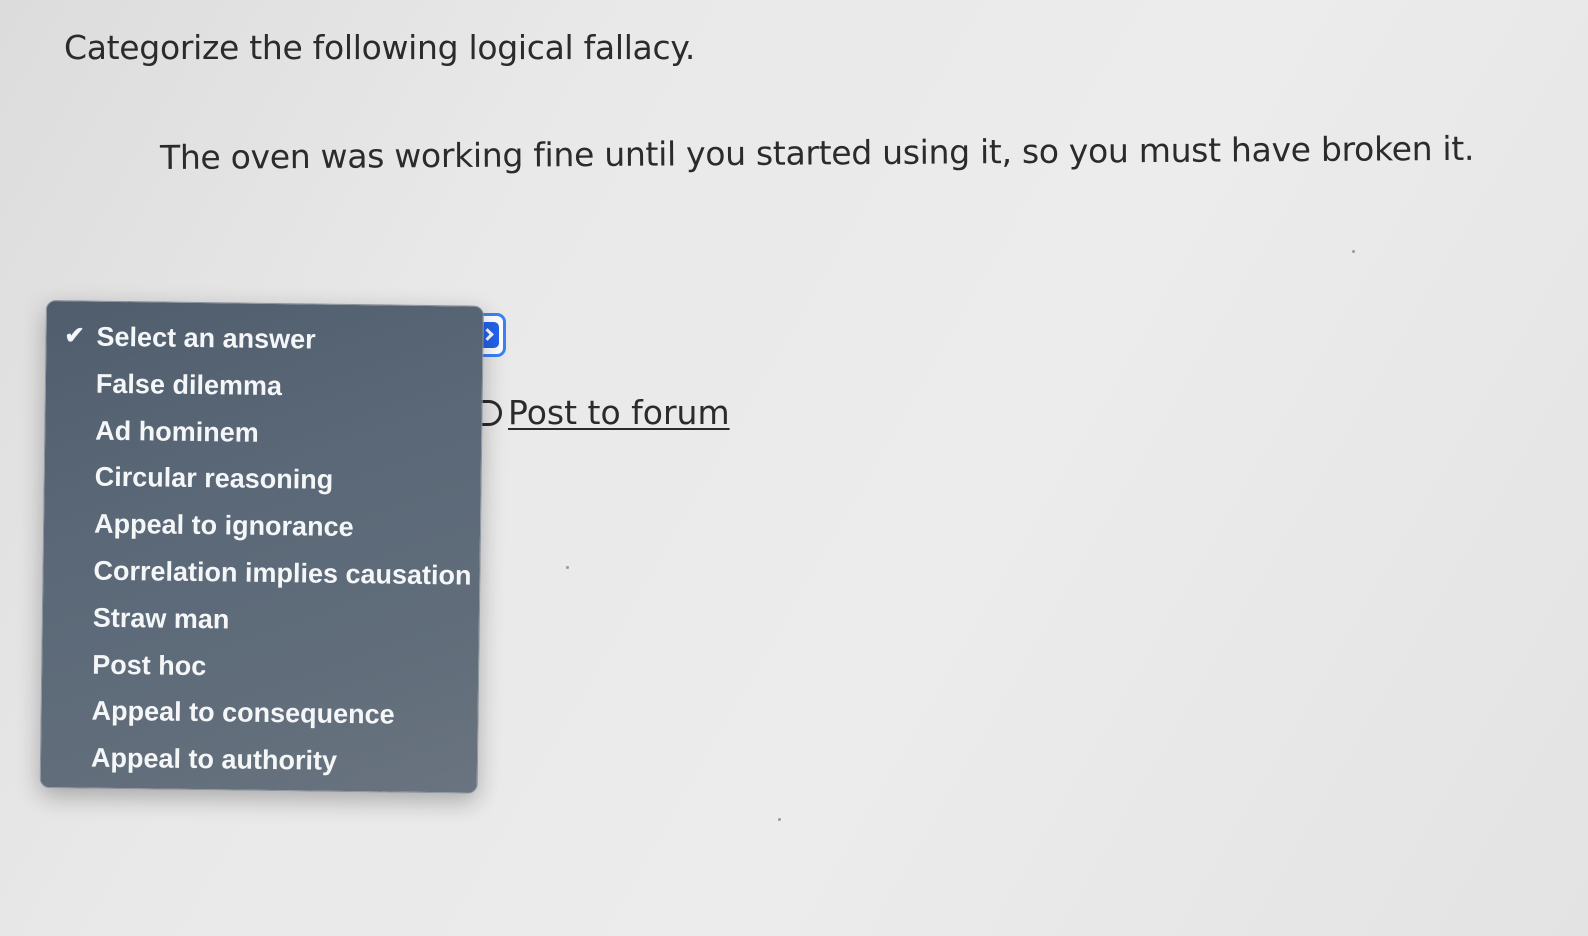 This screenshot has height=936, width=1588. What do you see at coordinates (189, 384) in the screenshot?
I see `dropdown-option-label: False dilemma` at bounding box center [189, 384].